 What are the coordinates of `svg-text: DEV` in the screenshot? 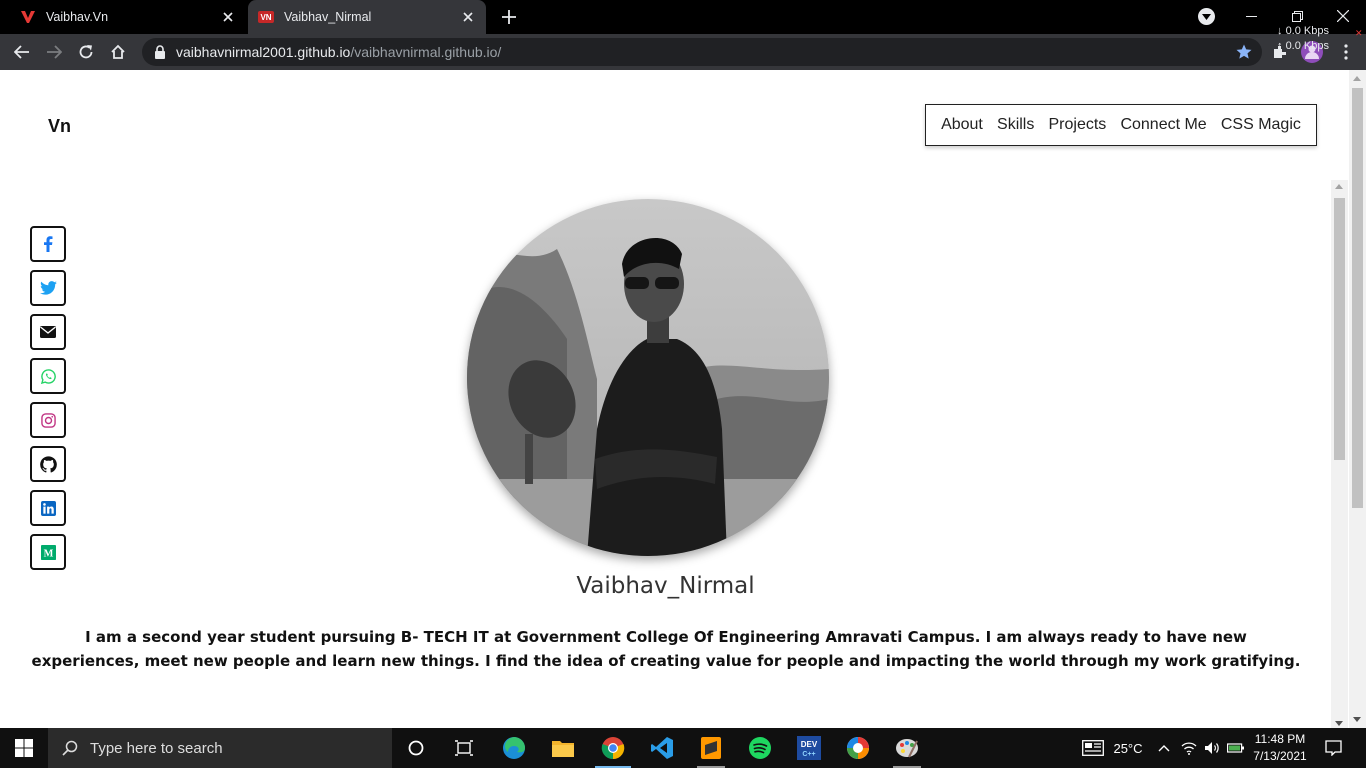 It's located at (809, 744).